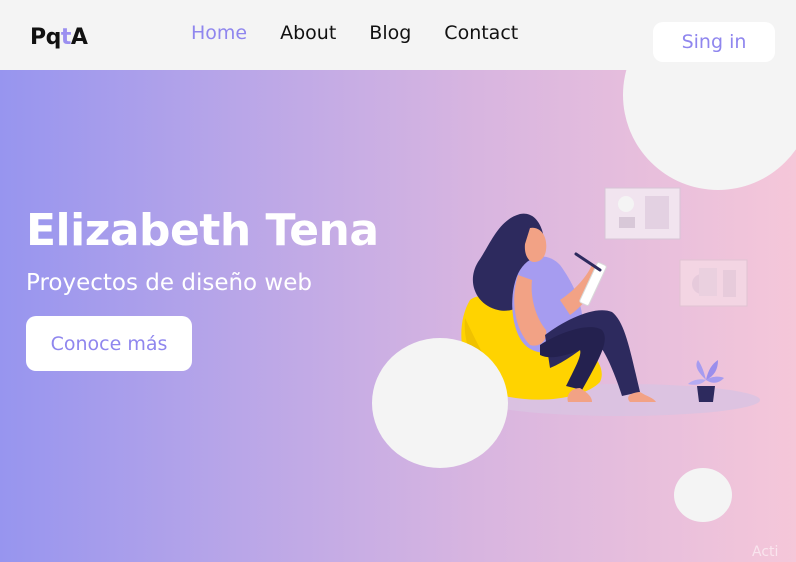 The image size is (796, 562). Describe the element at coordinates (703, 495) in the screenshot. I see `decorative-circle-small` at that location.